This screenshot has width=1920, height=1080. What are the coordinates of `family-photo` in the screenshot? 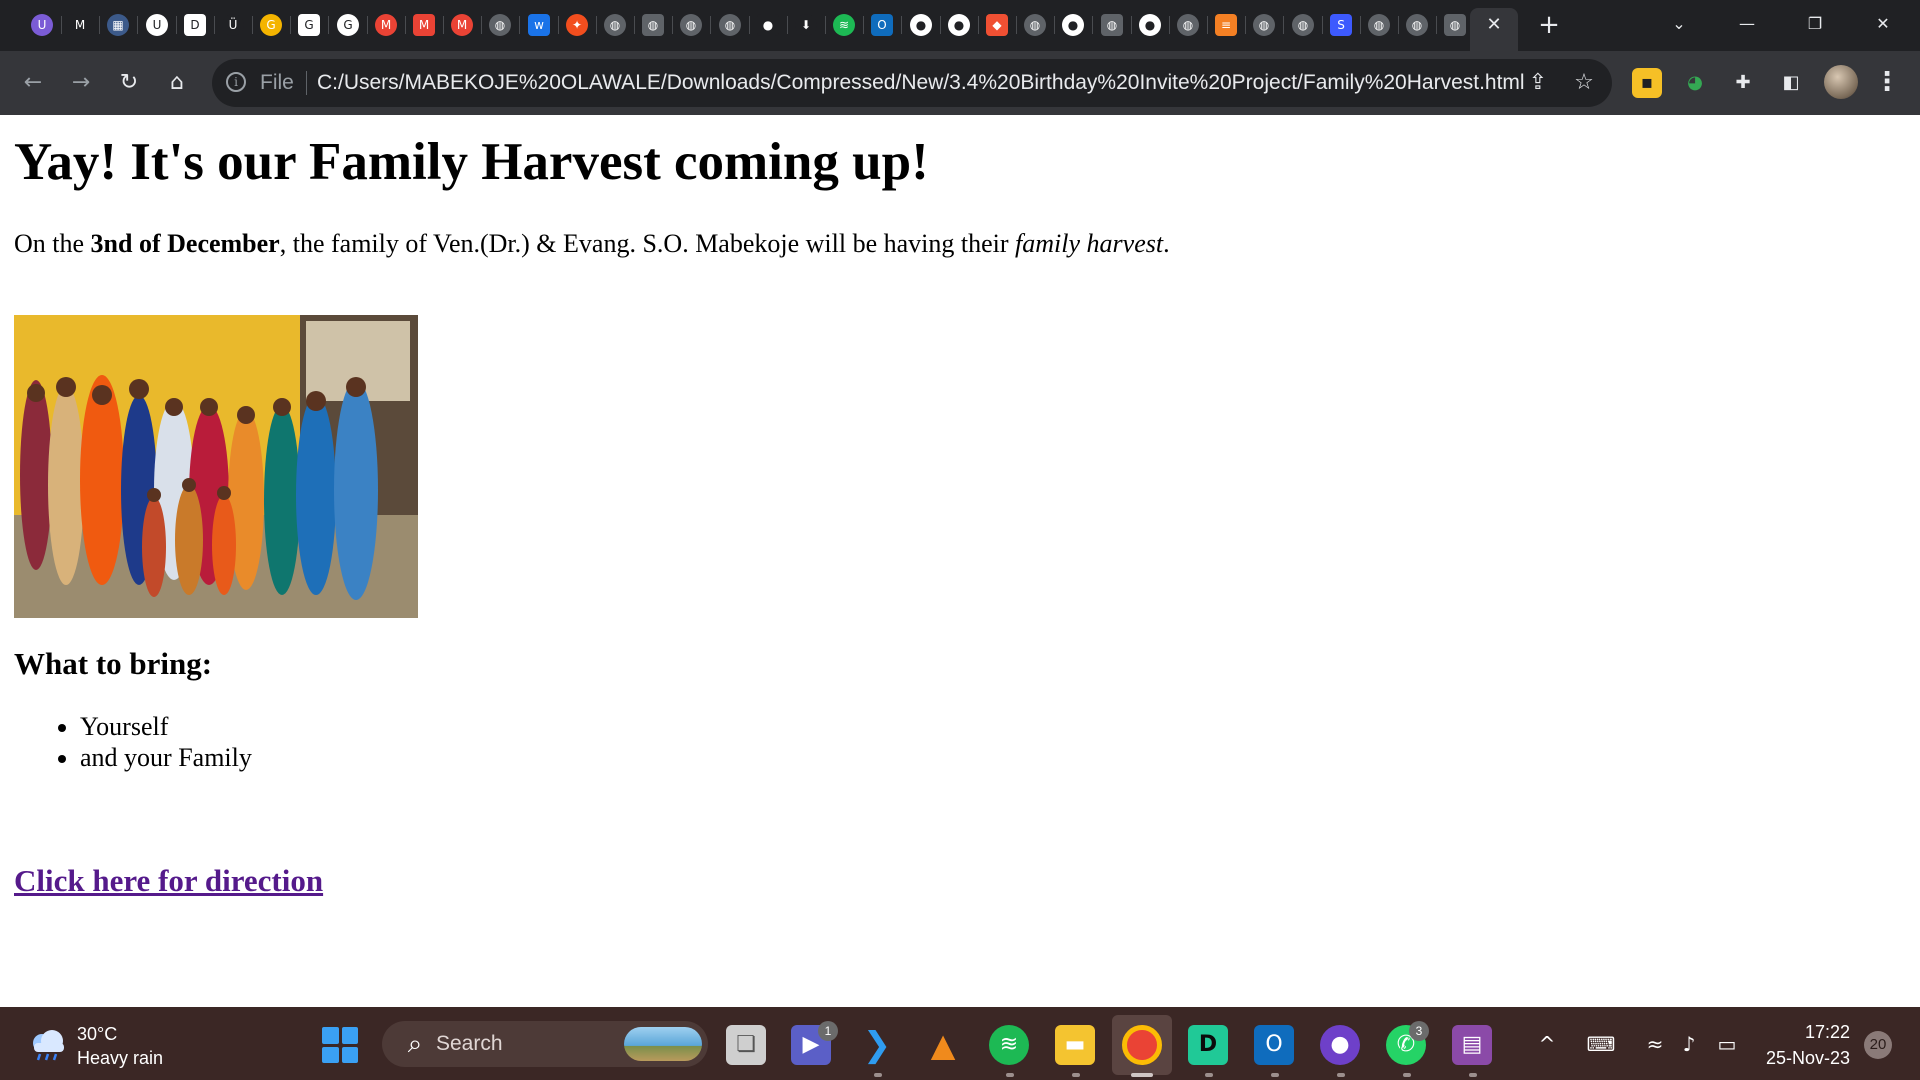 It's located at (216, 466).